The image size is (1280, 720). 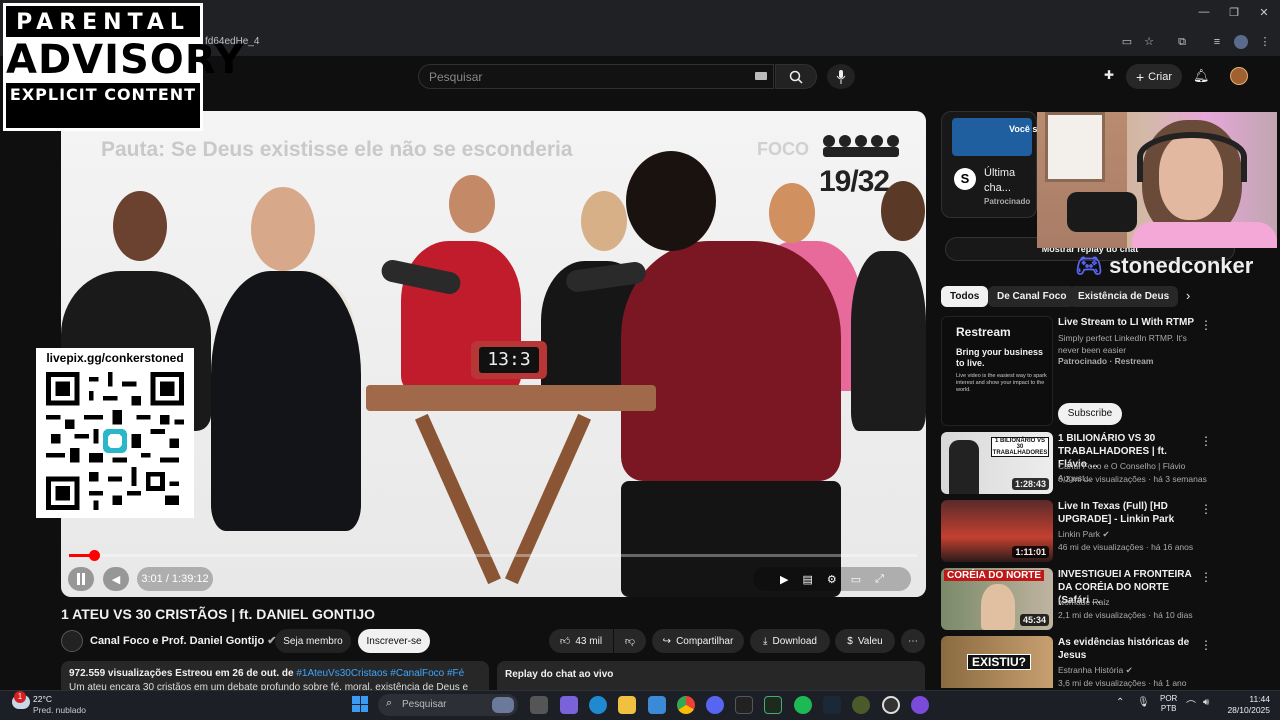 What do you see at coordinates (891, 705) in the screenshot?
I see `obs-icon` at bounding box center [891, 705].